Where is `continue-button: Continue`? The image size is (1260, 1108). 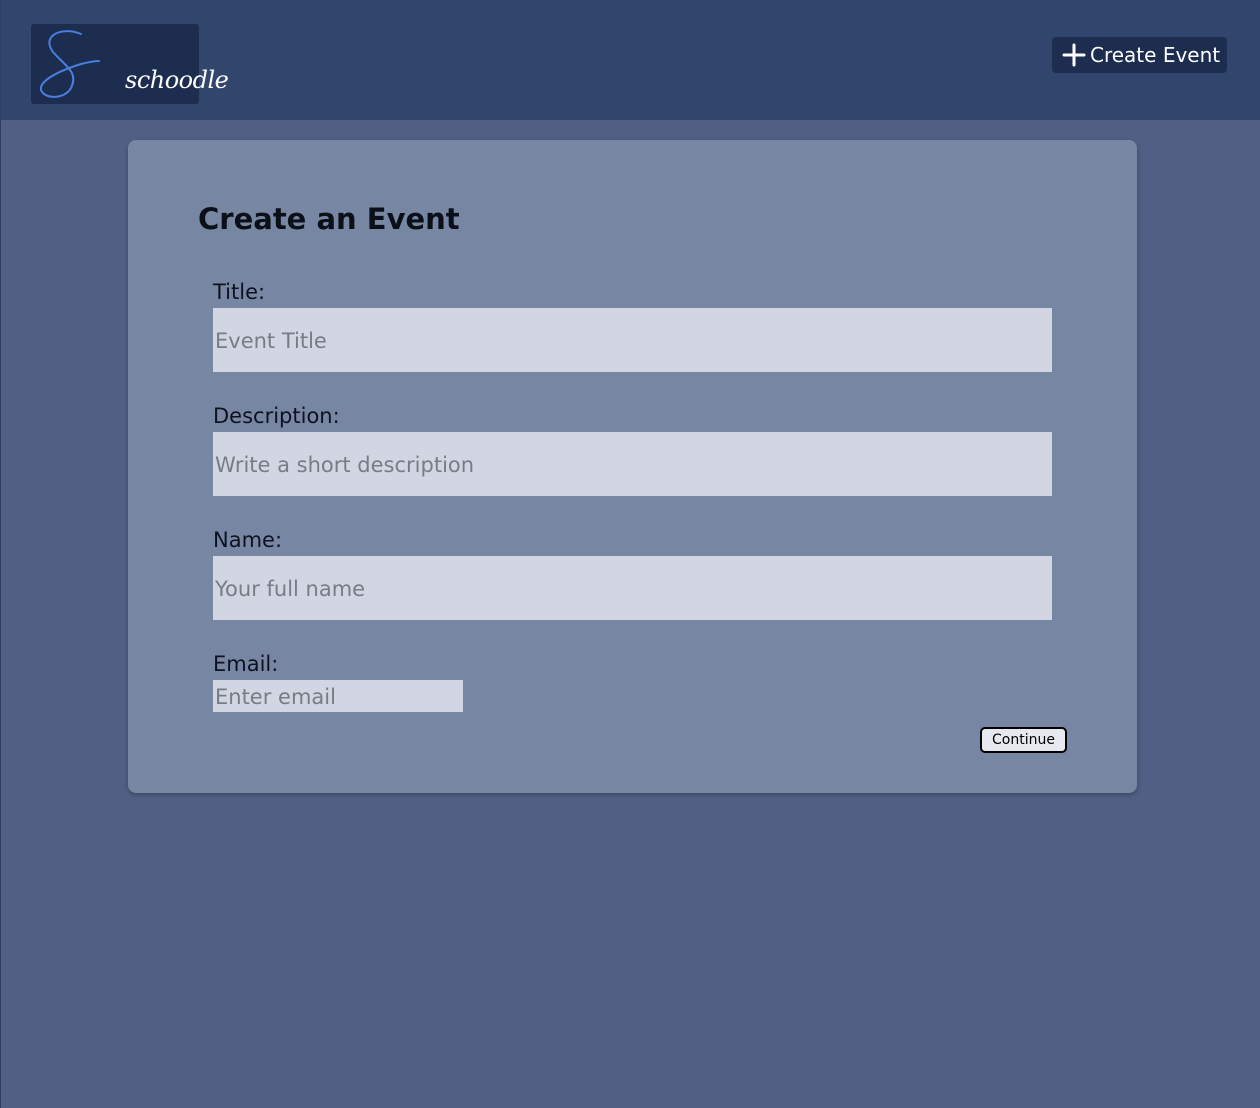 continue-button: Continue is located at coordinates (1023, 740).